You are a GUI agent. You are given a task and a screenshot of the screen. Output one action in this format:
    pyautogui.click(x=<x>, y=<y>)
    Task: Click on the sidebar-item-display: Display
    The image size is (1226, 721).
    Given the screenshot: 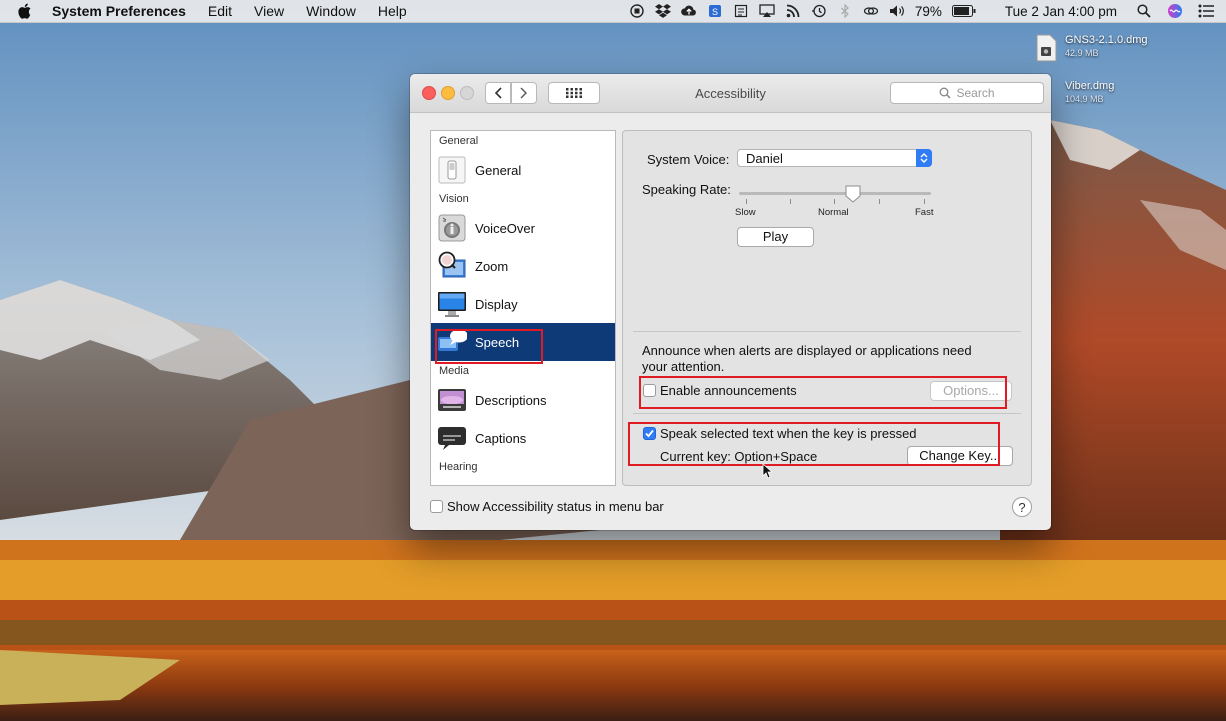 What is the action you would take?
    pyautogui.click(x=523, y=304)
    